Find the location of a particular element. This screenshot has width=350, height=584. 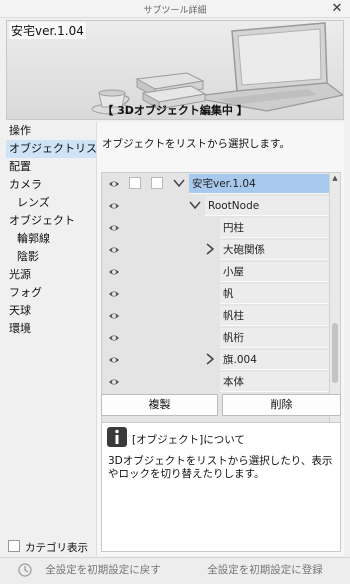

window-title: サブツール詳細 is located at coordinates (175, 11).